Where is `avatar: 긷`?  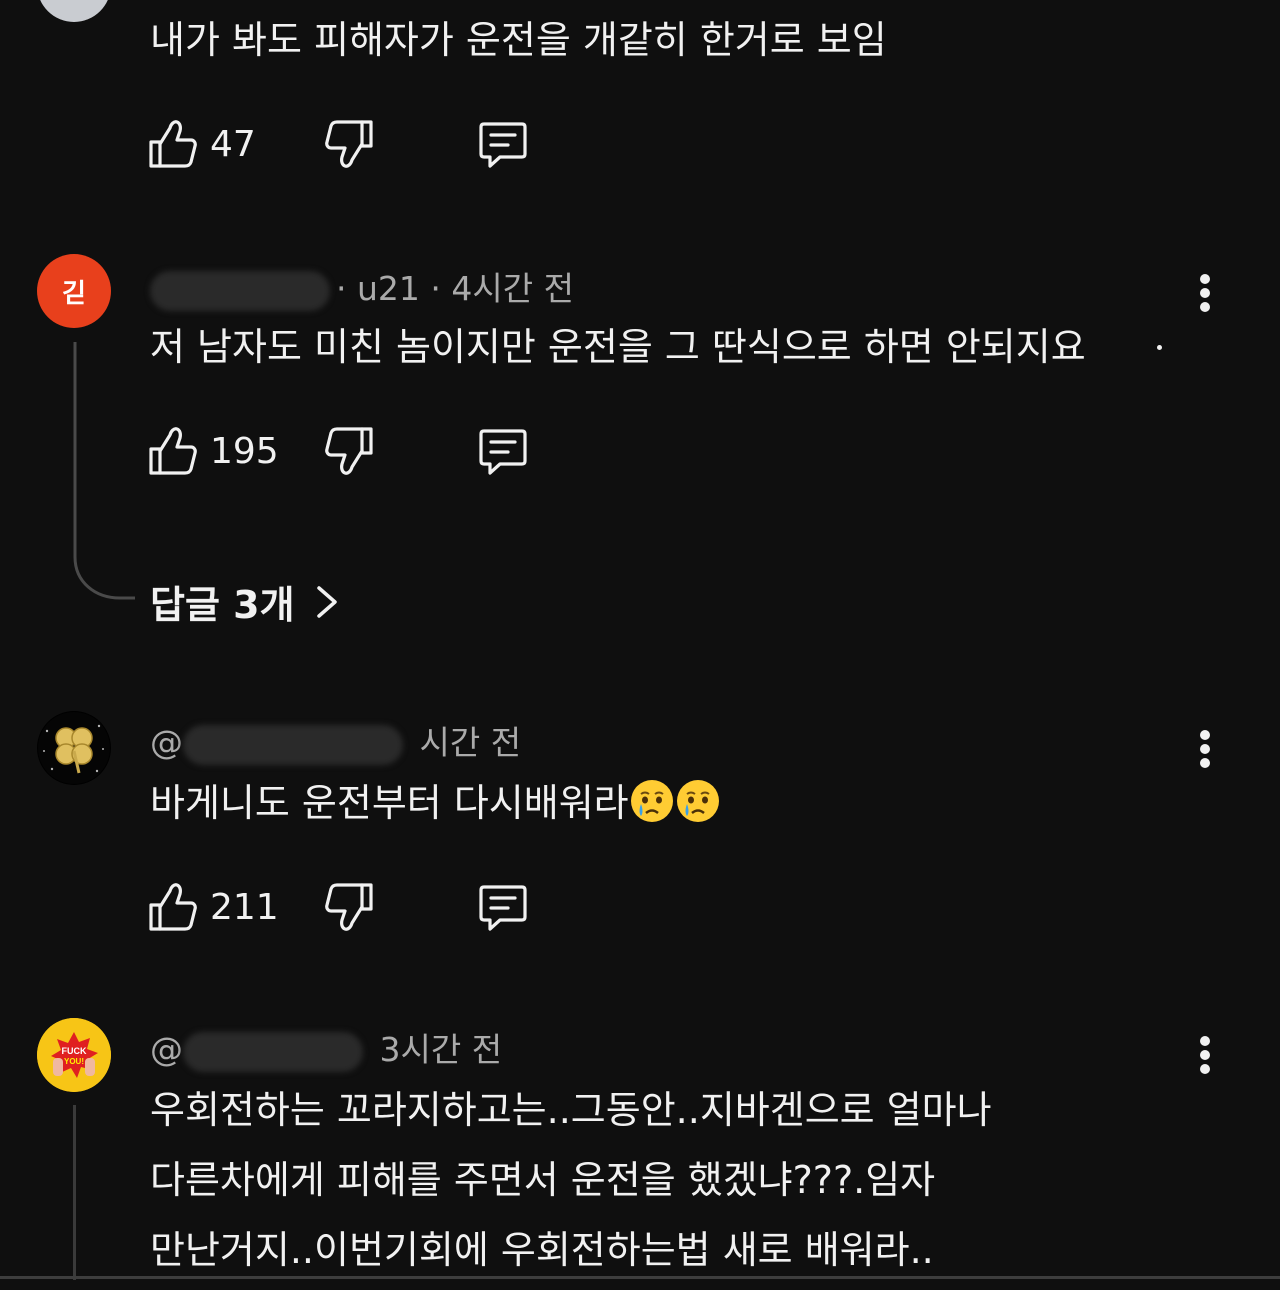
avatar: 긷 is located at coordinates (74, 291).